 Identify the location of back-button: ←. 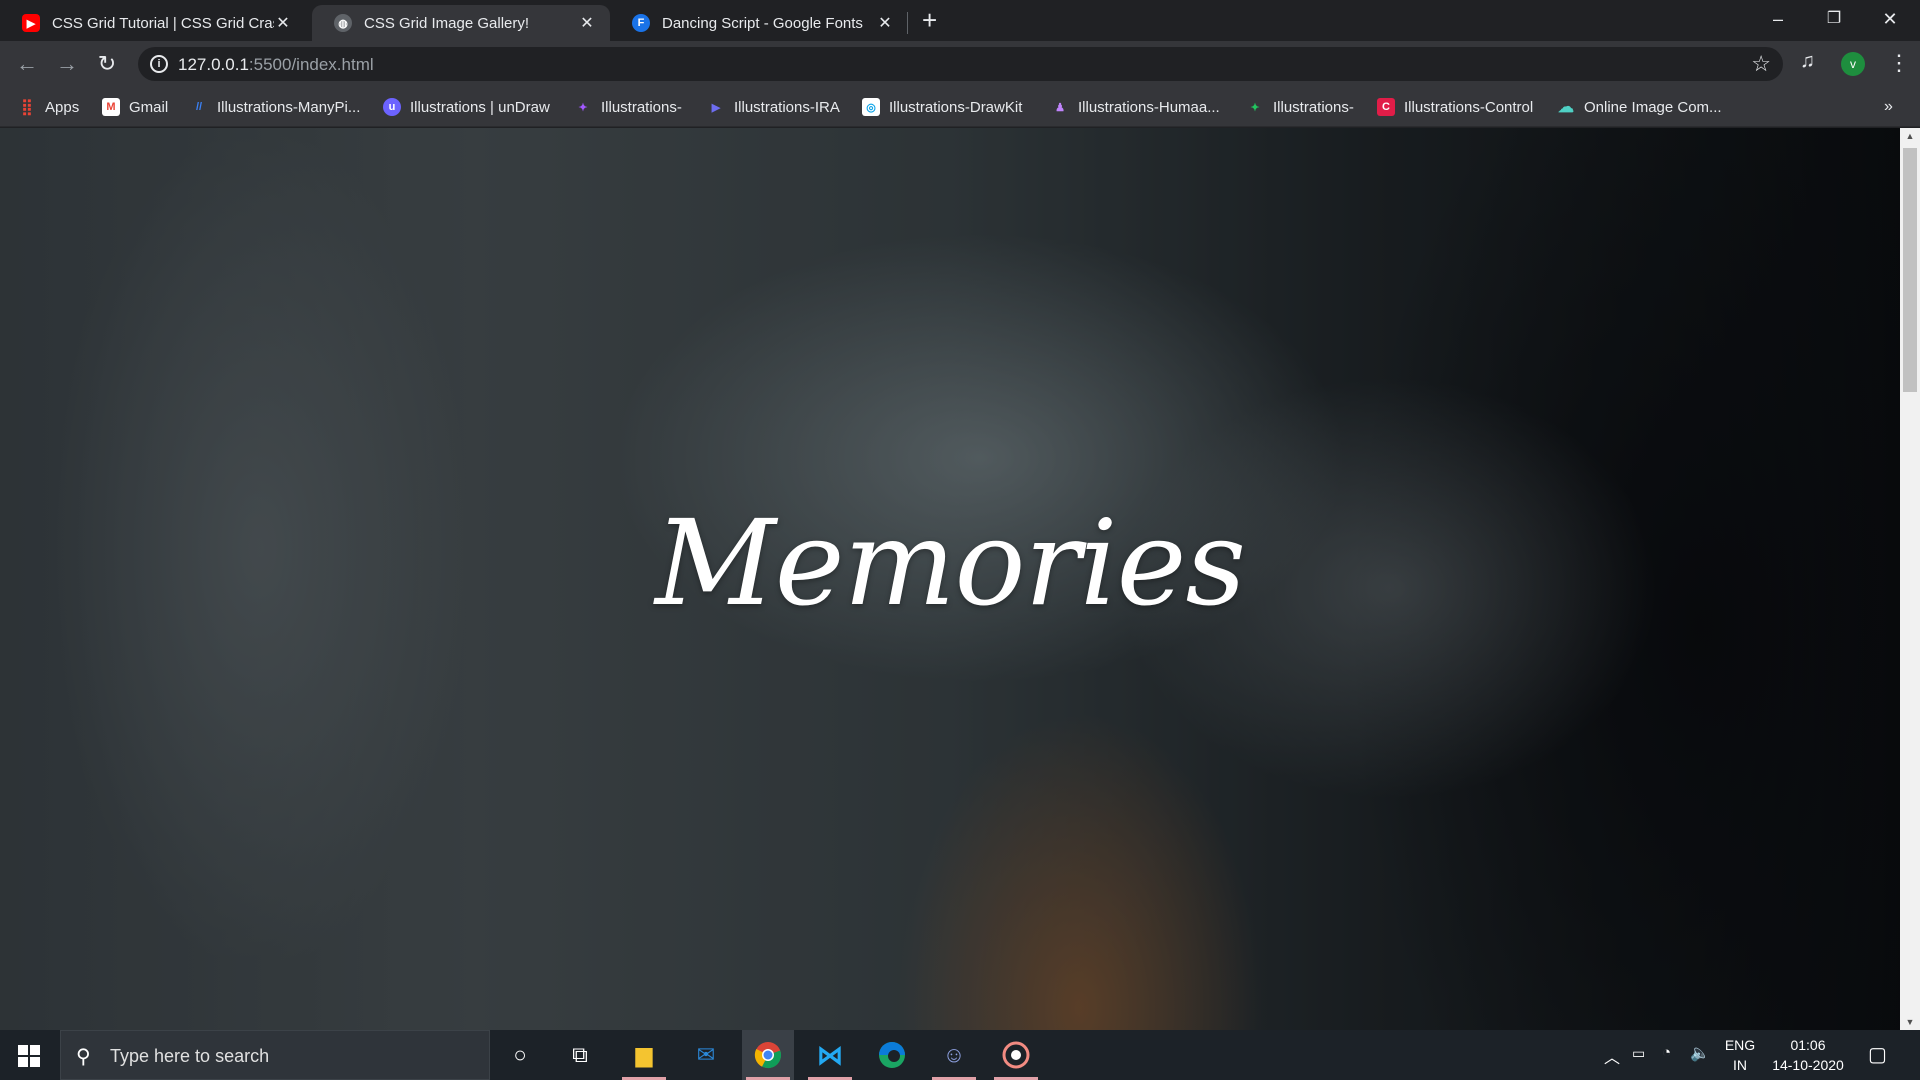
(27, 64).